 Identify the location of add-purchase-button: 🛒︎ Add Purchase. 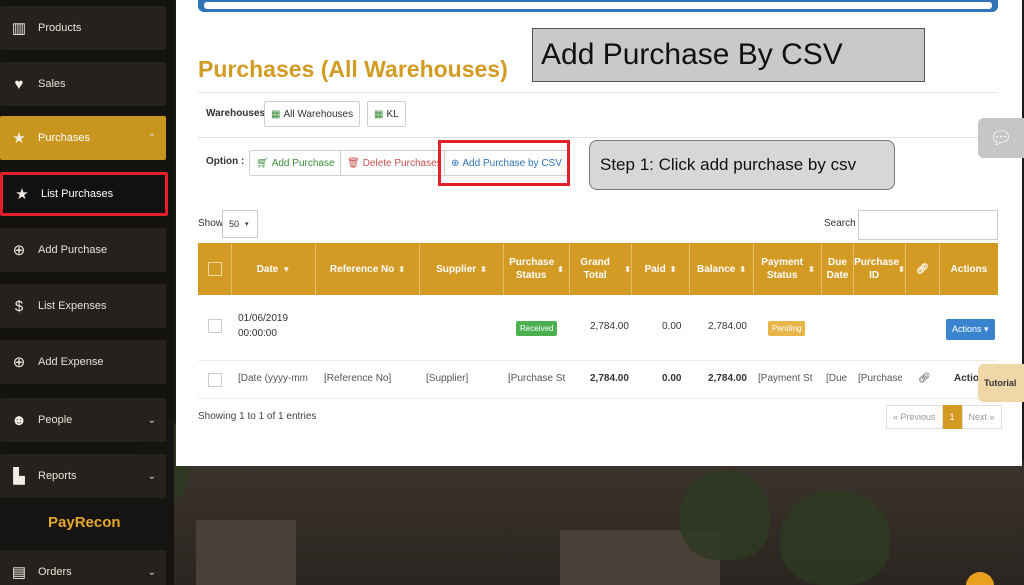
(295, 163).